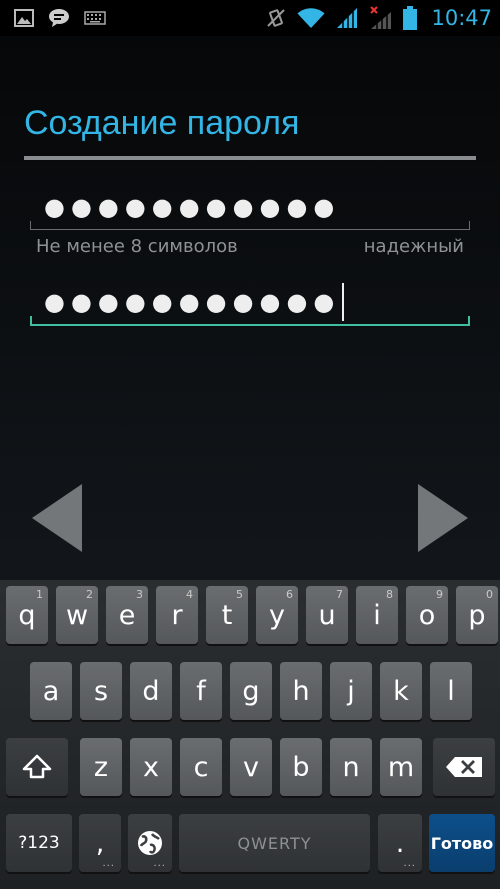 This screenshot has height=889, width=500. I want to click on next-button, so click(443, 520).